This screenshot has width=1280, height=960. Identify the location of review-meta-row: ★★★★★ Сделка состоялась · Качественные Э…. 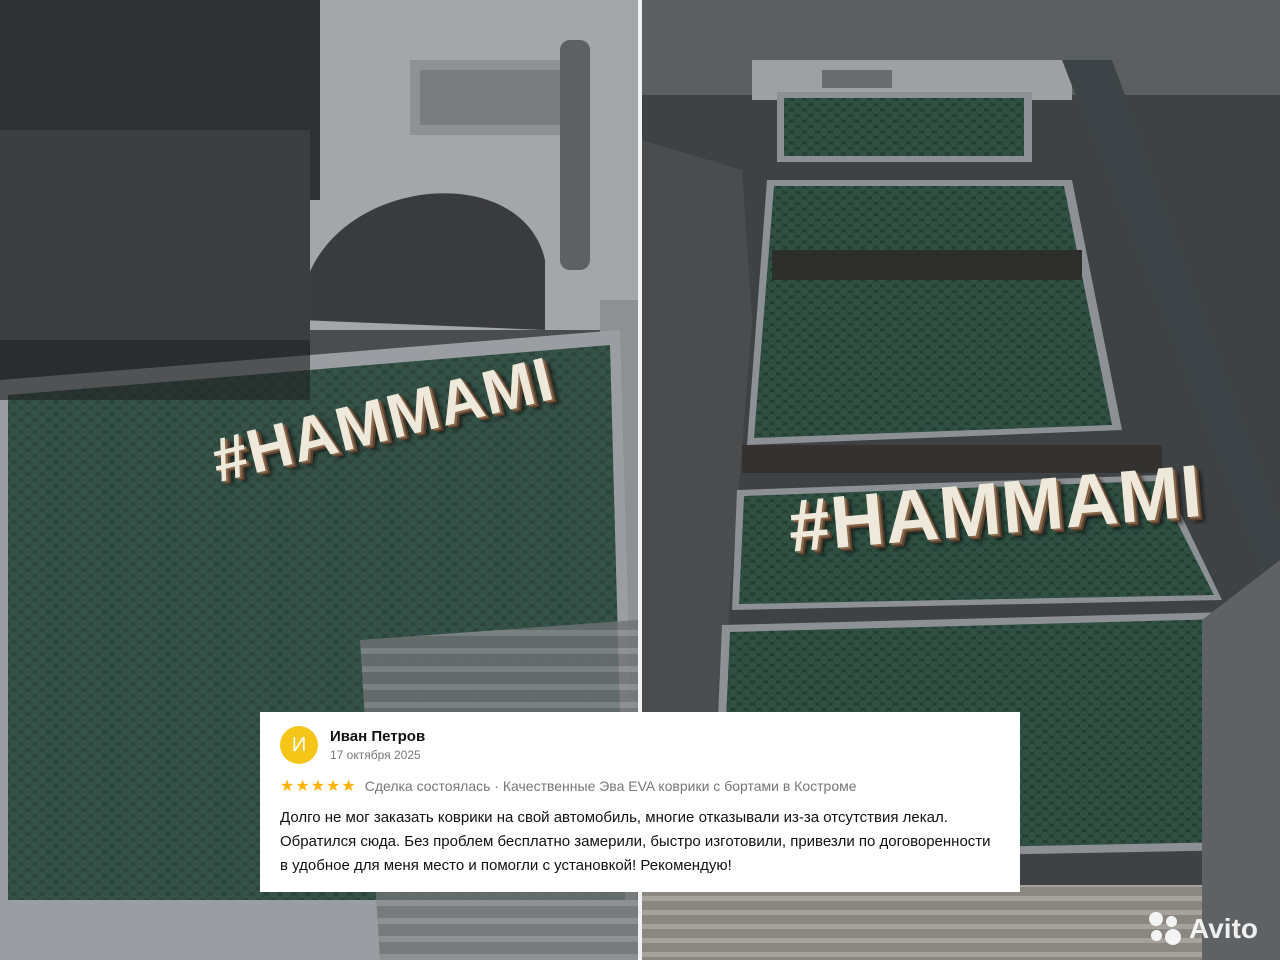
(640, 786).